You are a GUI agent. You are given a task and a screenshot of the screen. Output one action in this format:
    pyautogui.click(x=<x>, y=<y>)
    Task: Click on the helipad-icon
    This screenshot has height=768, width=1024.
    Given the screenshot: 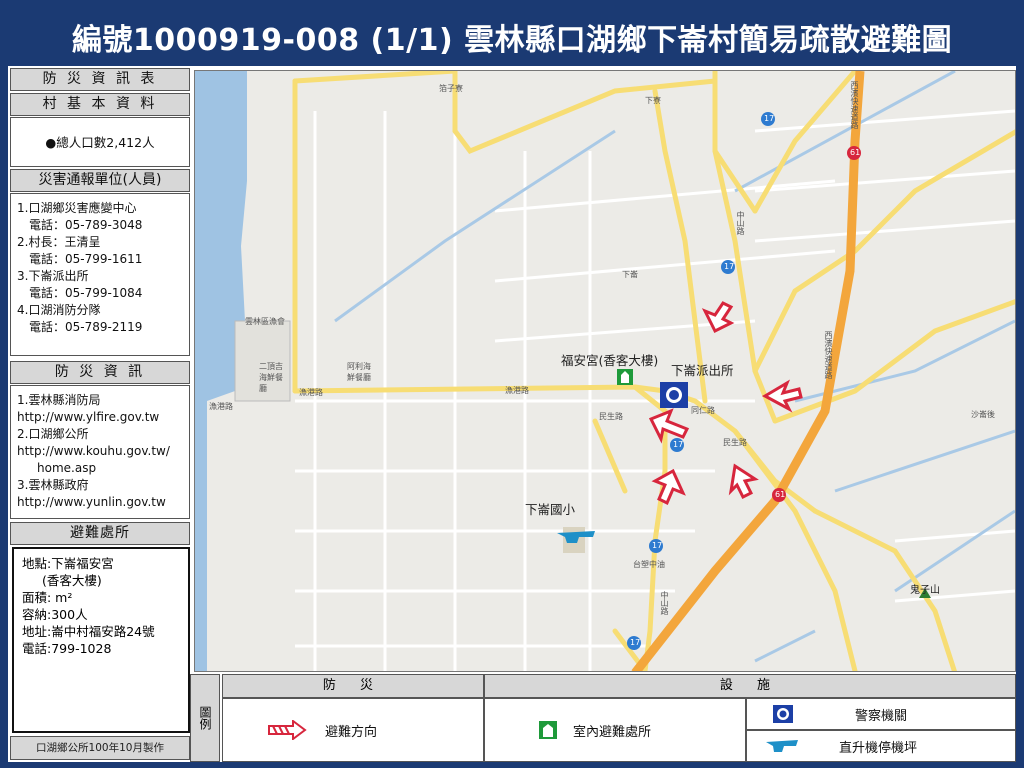 What is the action you would take?
    pyautogui.click(x=782, y=746)
    